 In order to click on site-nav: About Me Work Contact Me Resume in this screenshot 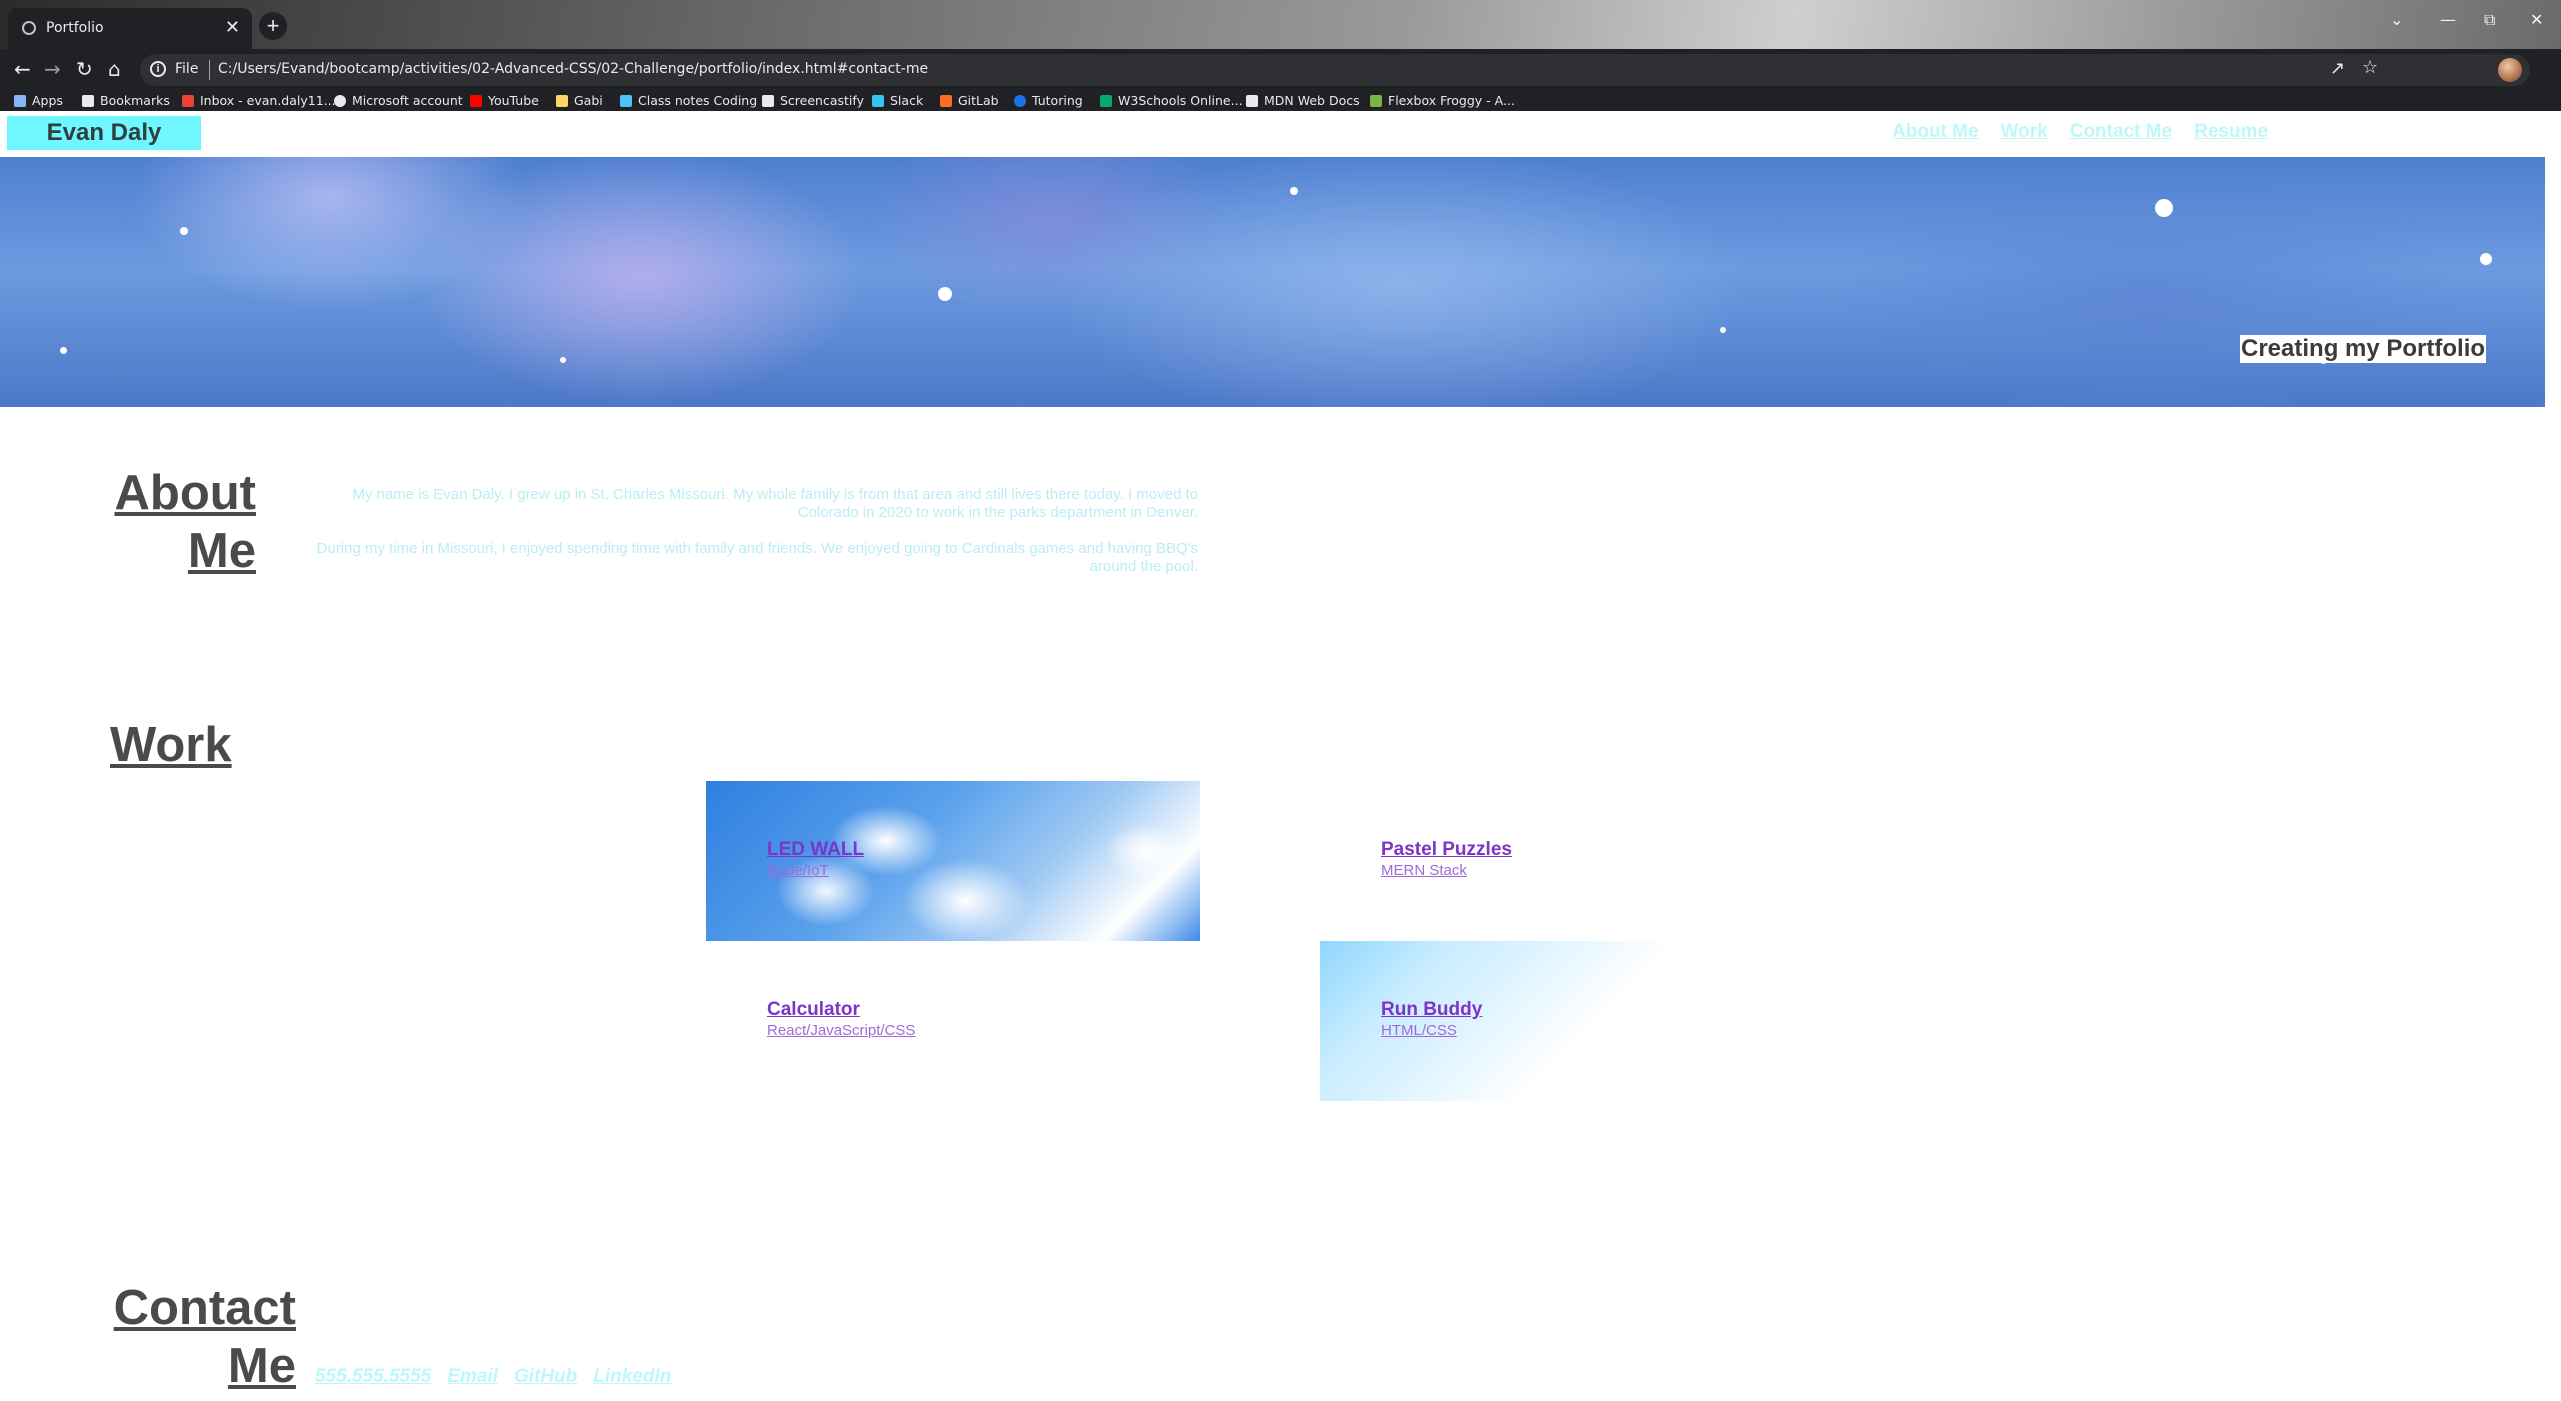, I will do `click(2091, 132)`.